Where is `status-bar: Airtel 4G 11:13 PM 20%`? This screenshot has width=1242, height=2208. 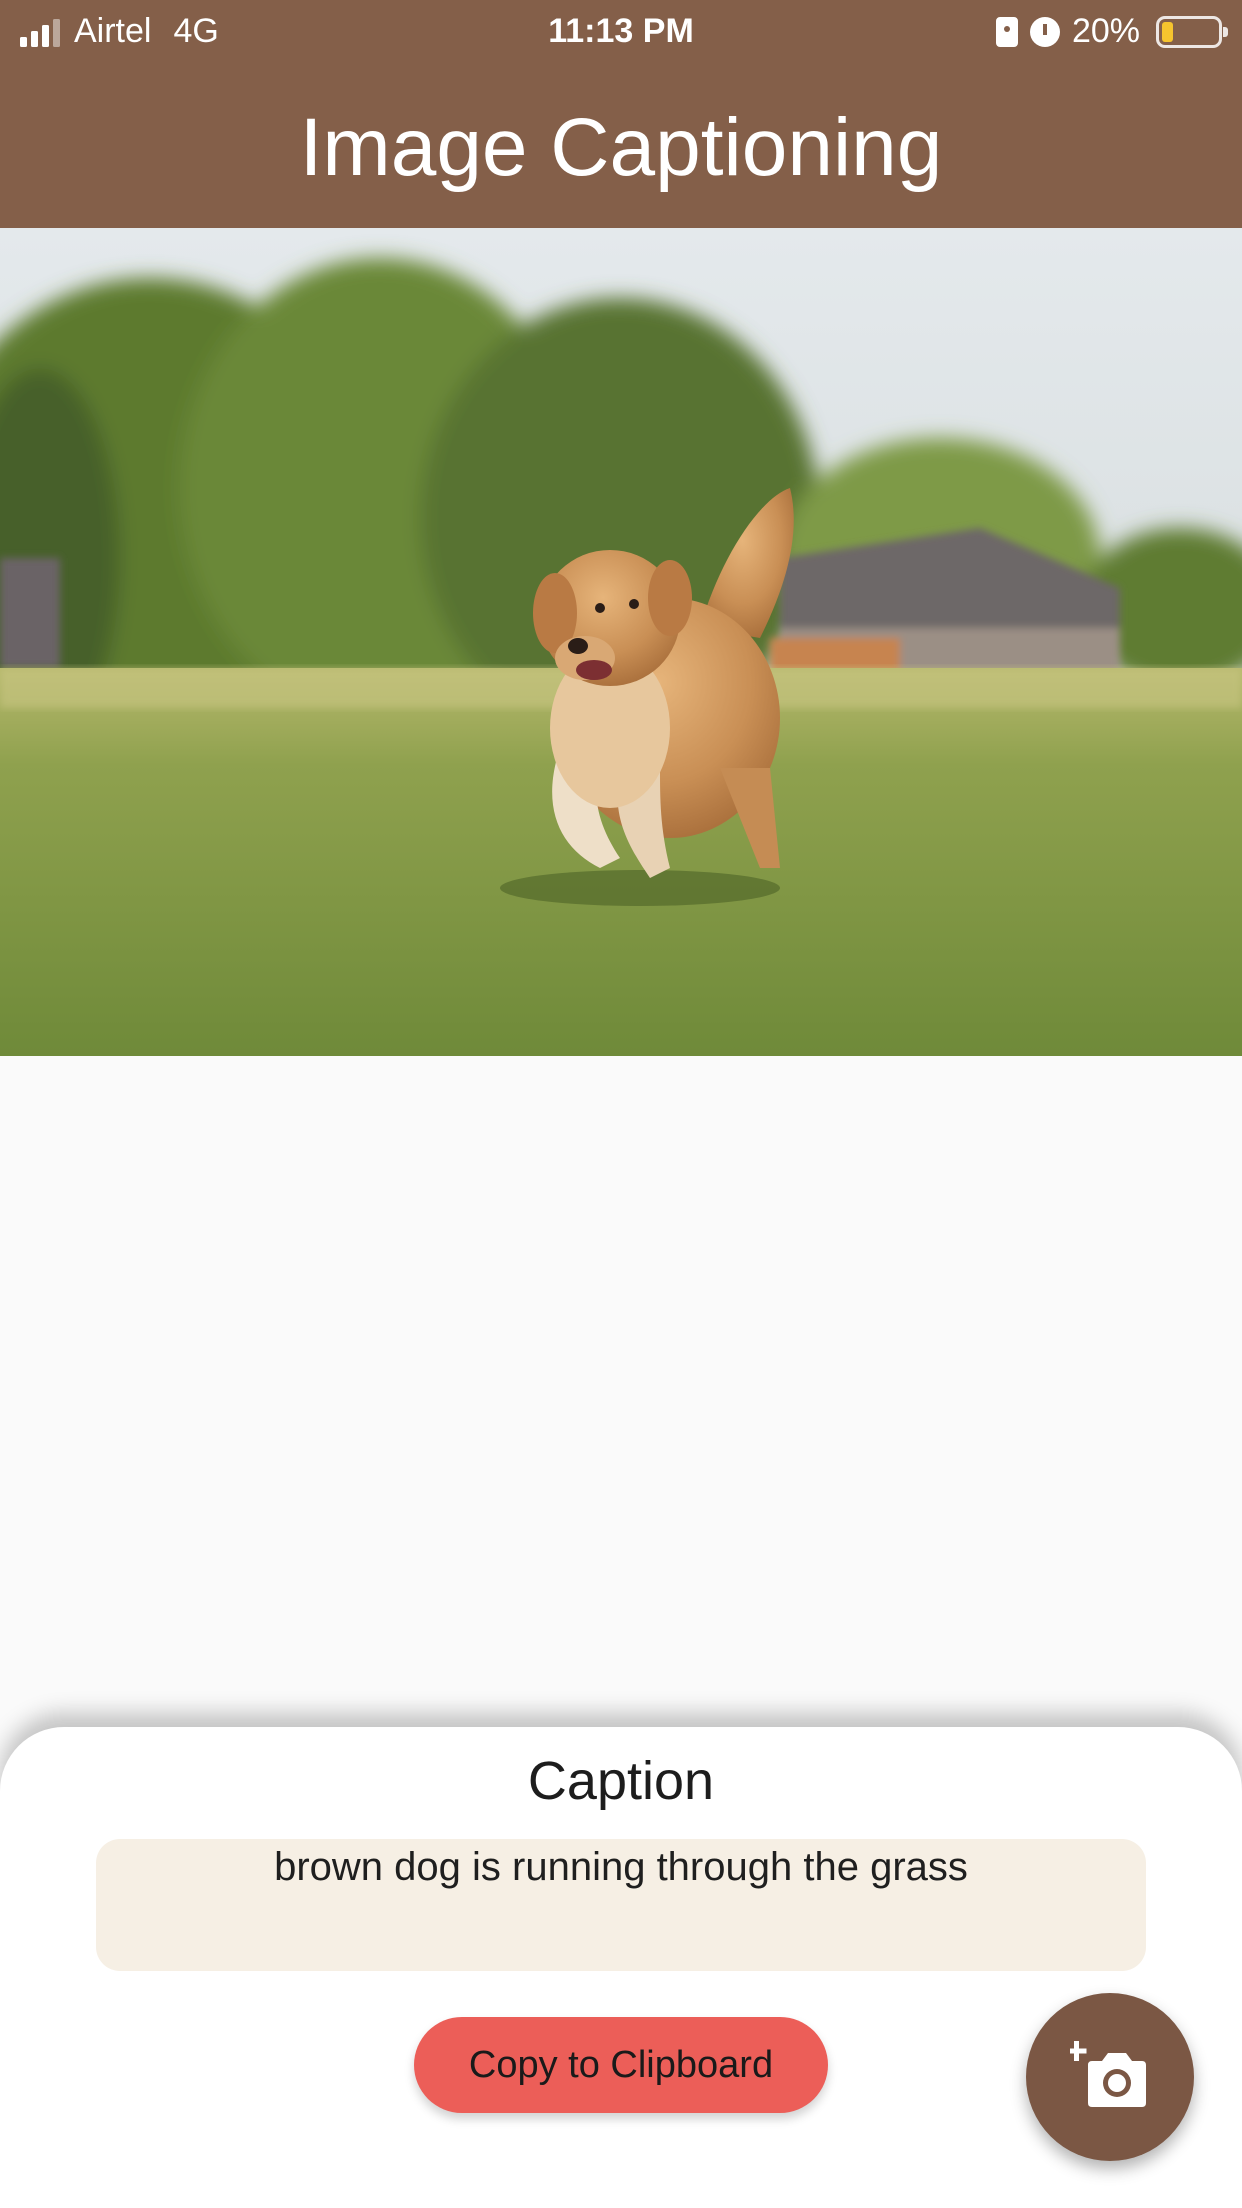
status-bar: Airtel 4G 11:13 PM 20% is located at coordinates (621, 32).